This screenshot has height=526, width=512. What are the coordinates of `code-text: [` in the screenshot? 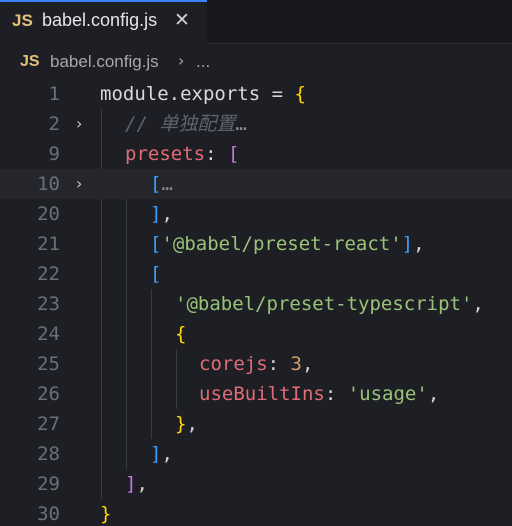 It's located at (156, 274).